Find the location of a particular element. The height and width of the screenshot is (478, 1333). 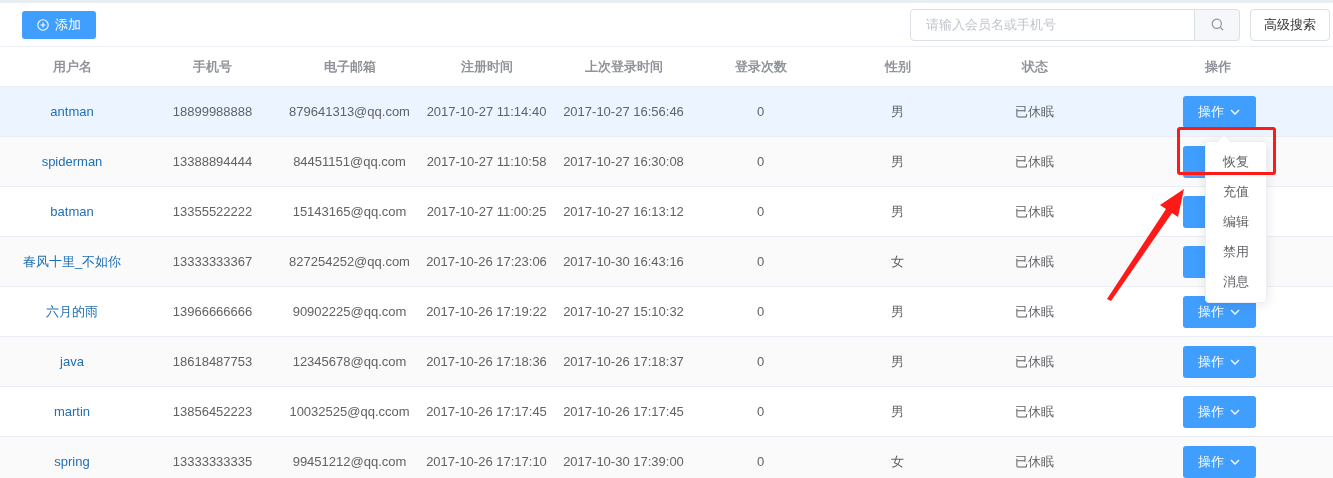

table-cell: 2017-10-27 16:13:12 is located at coordinates (623, 211).